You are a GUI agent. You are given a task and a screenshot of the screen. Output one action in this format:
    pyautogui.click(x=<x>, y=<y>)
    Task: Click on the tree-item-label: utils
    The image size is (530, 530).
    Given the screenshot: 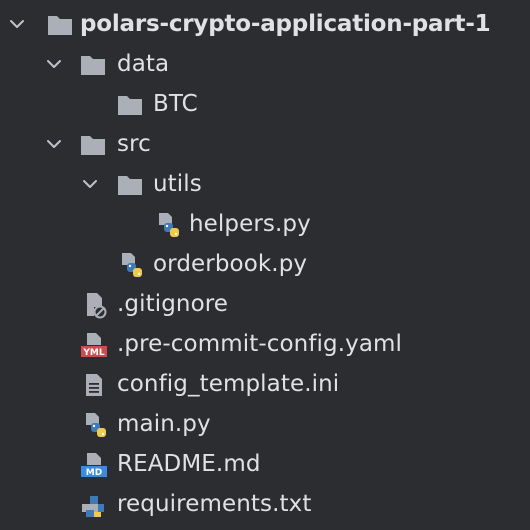 What is the action you would take?
    pyautogui.click(x=177, y=184)
    